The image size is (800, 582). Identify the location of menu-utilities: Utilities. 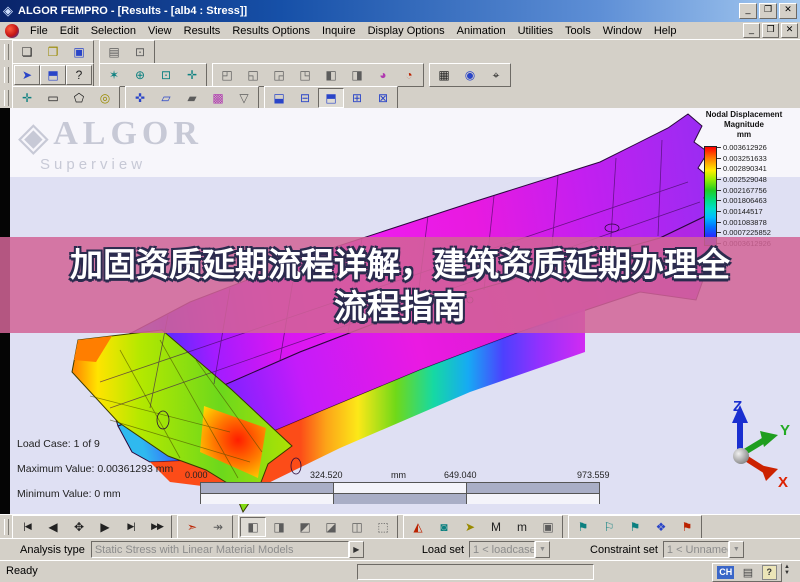
(535, 31).